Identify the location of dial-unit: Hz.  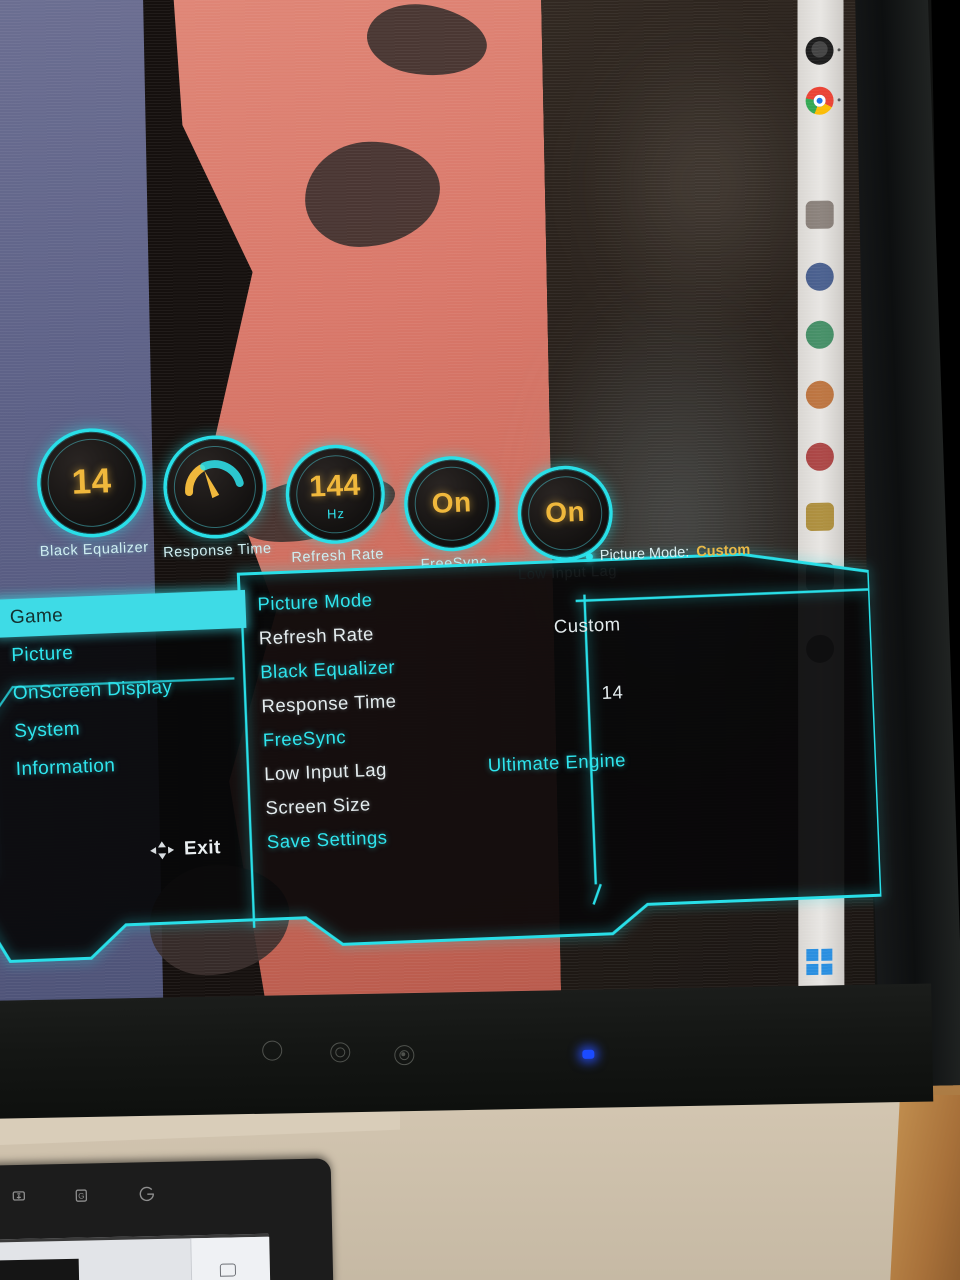
(336, 513).